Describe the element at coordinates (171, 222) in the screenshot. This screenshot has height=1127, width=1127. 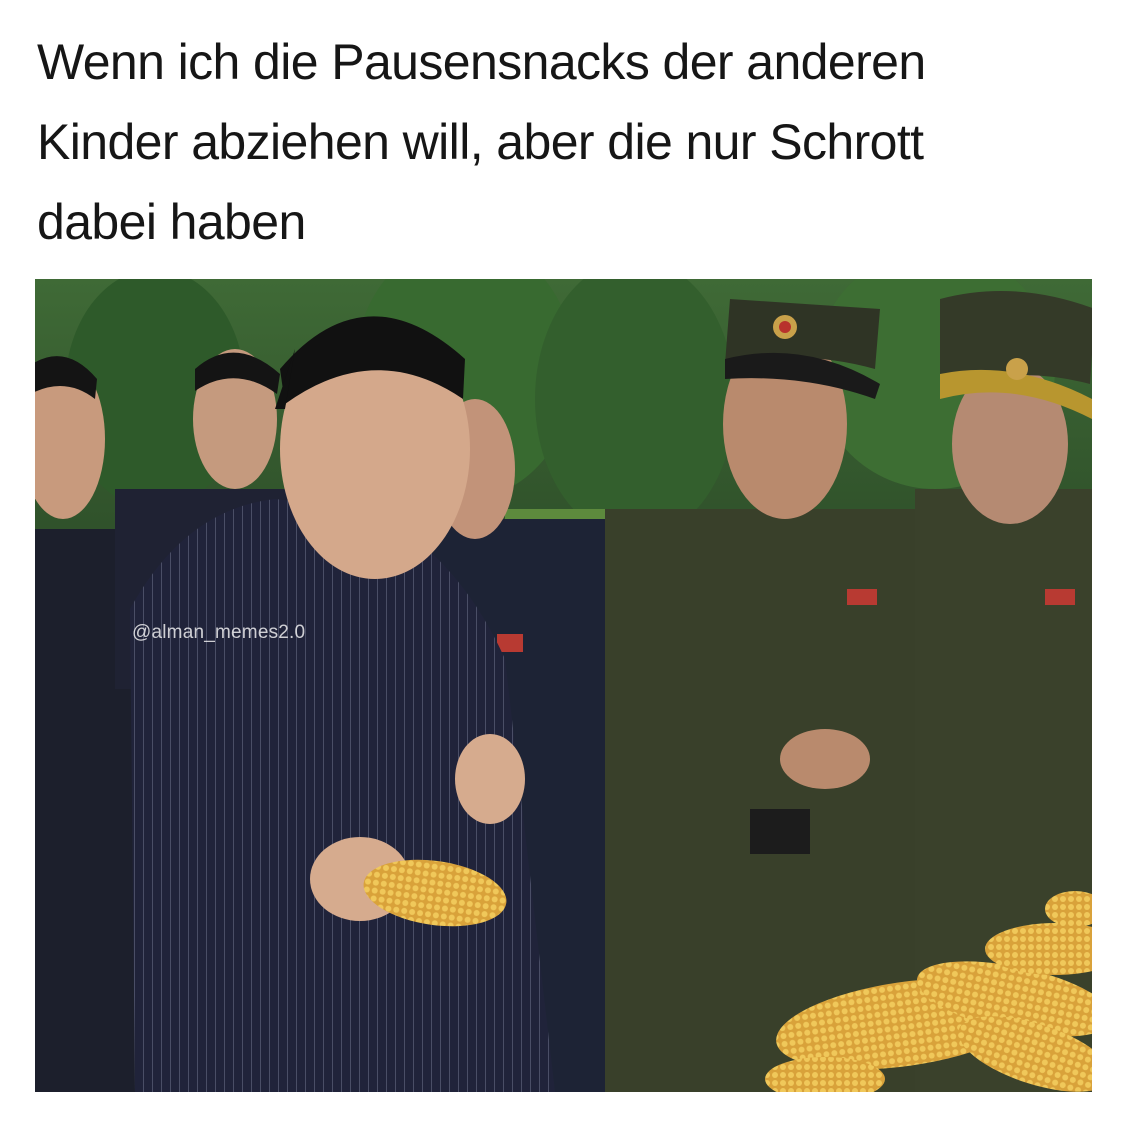
I see `caption-line-3: dabei haben` at that location.